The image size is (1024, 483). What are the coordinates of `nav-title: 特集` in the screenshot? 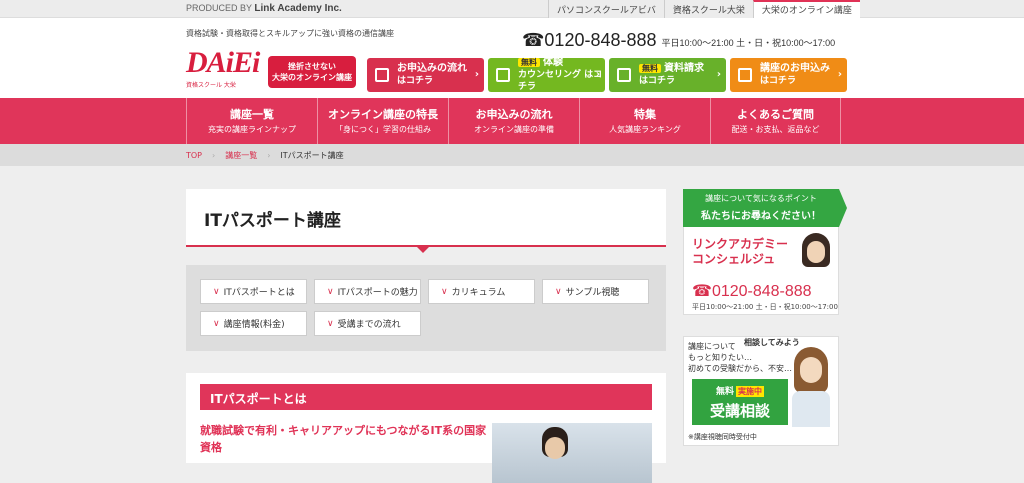 It's located at (645, 114).